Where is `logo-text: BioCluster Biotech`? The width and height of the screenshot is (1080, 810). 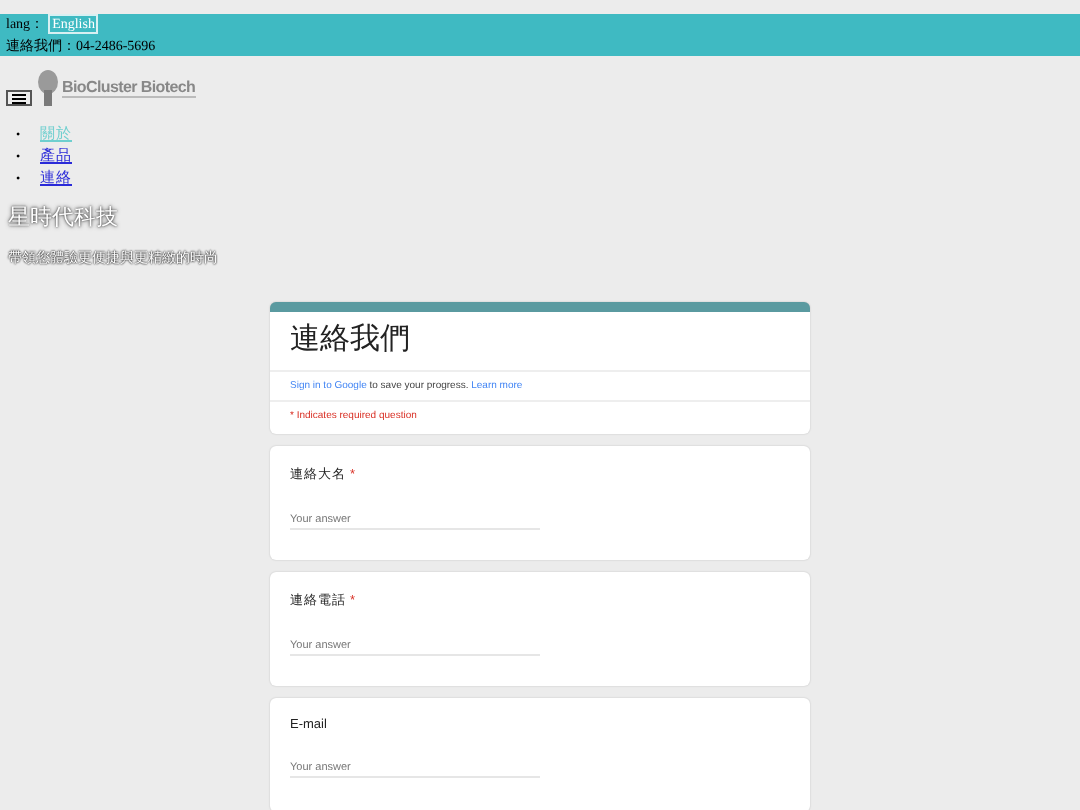 logo-text: BioCluster Biotech is located at coordinates (129, 88).